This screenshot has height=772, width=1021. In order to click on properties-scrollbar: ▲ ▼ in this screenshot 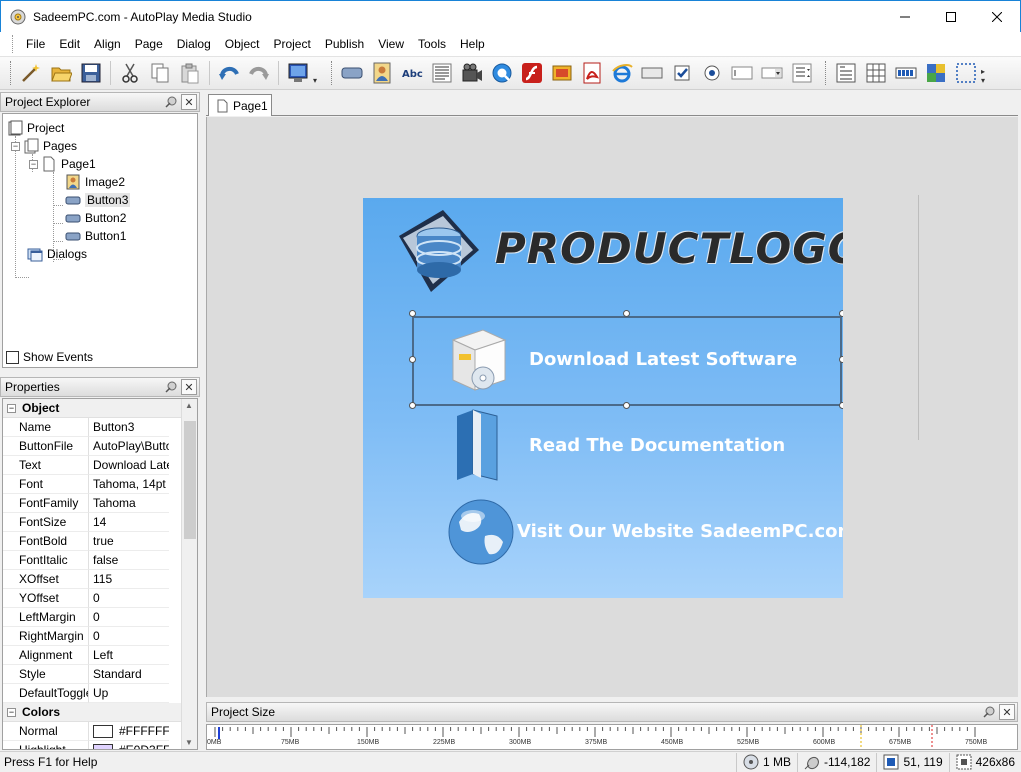, I will do `click(189, 574)`.